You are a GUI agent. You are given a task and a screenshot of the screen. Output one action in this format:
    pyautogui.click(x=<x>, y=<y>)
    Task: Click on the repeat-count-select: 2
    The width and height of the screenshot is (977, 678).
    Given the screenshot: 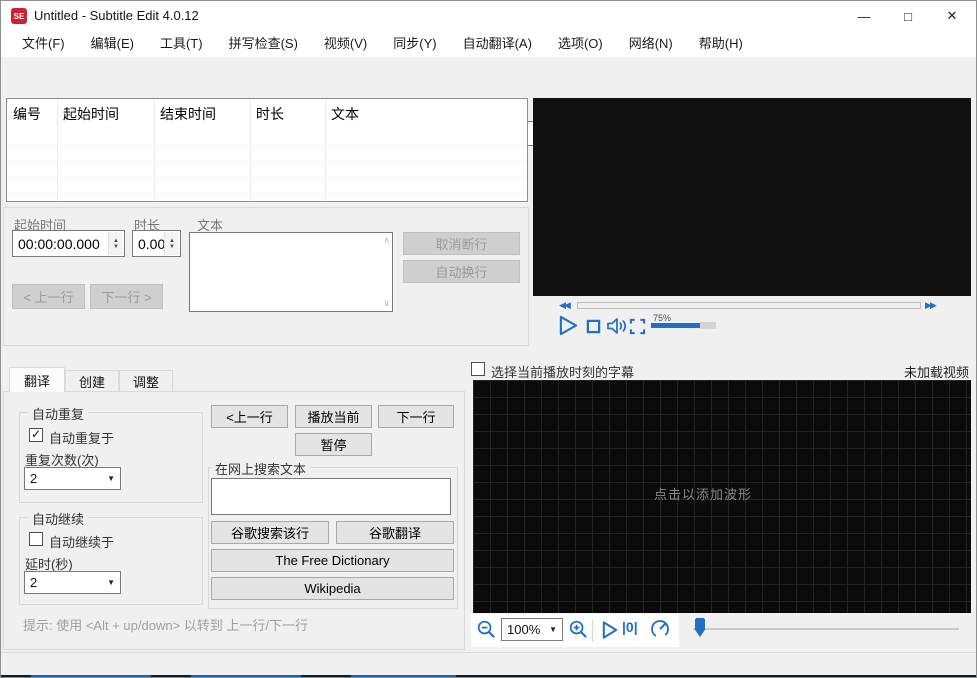 What is the action you would take?
    pyautogui.click(x=72, y=478)
    